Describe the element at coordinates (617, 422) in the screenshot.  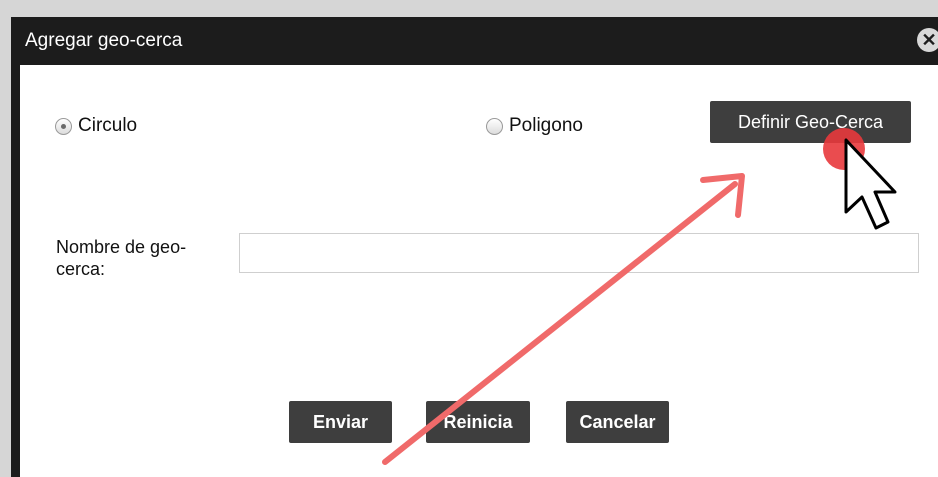
I see `cancel-button: Cancelar` at that location.